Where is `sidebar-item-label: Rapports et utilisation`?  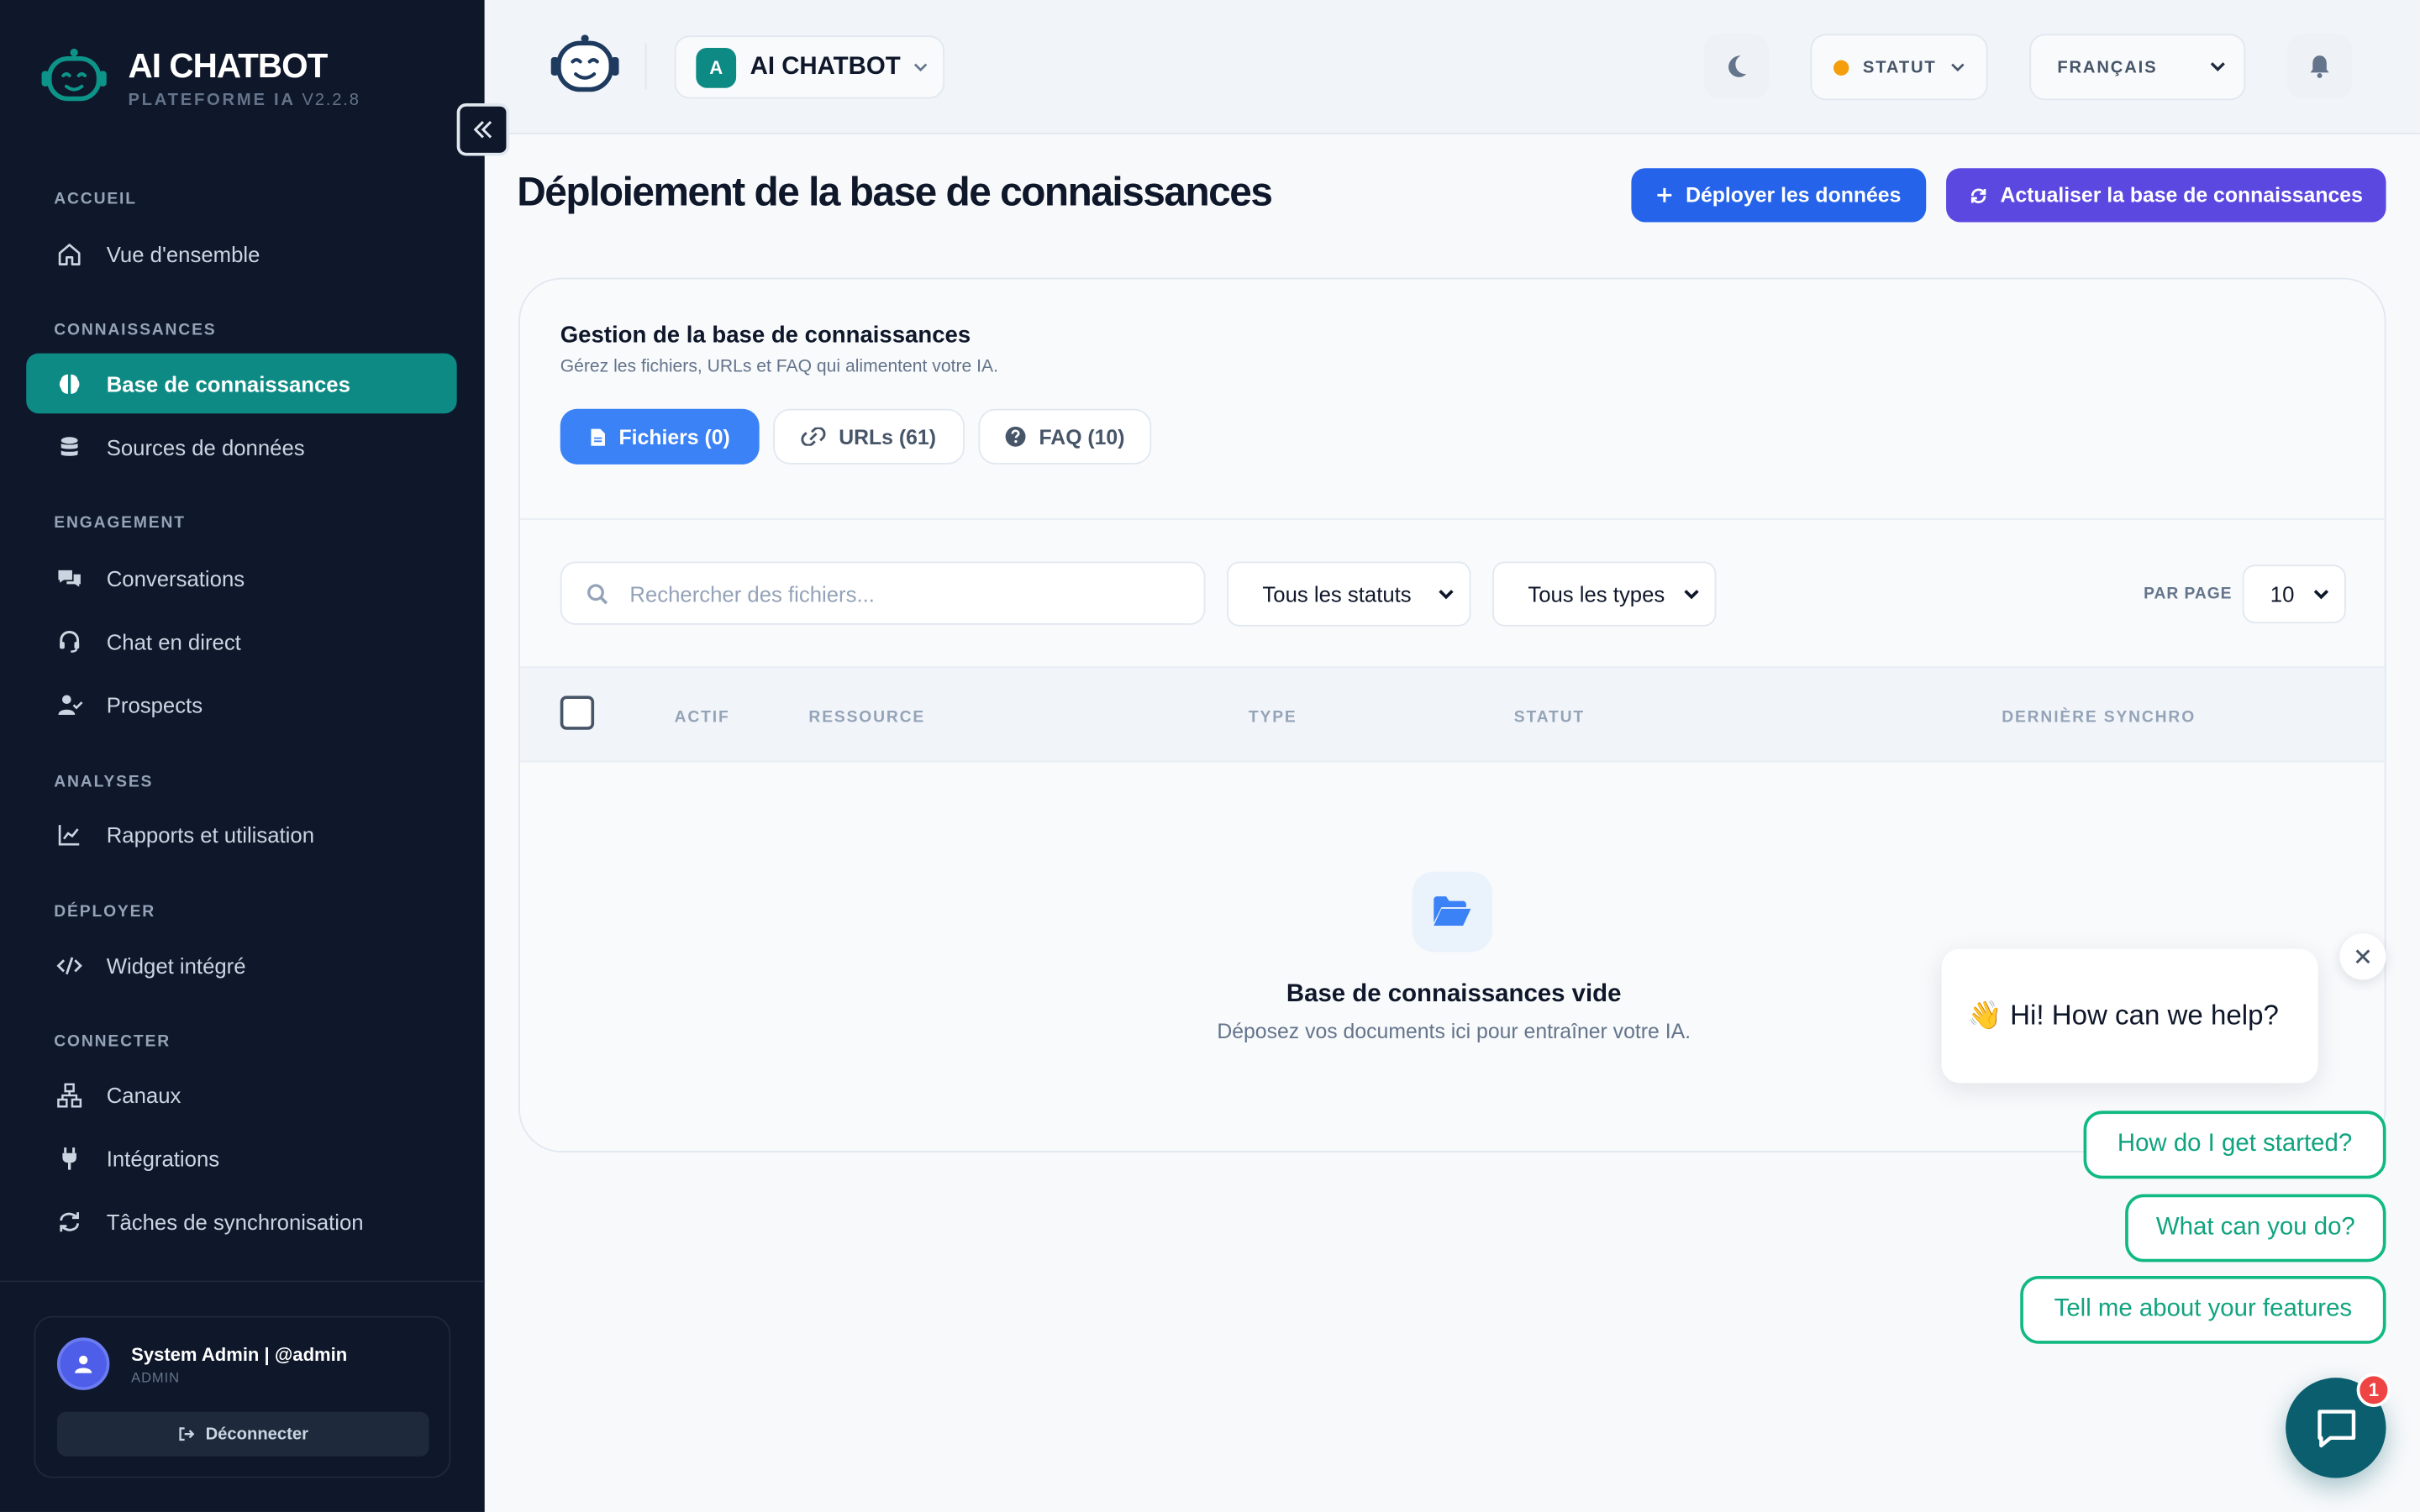 sidebar-item-label: Rapports et utilisation is located at coordinates (210, 834).